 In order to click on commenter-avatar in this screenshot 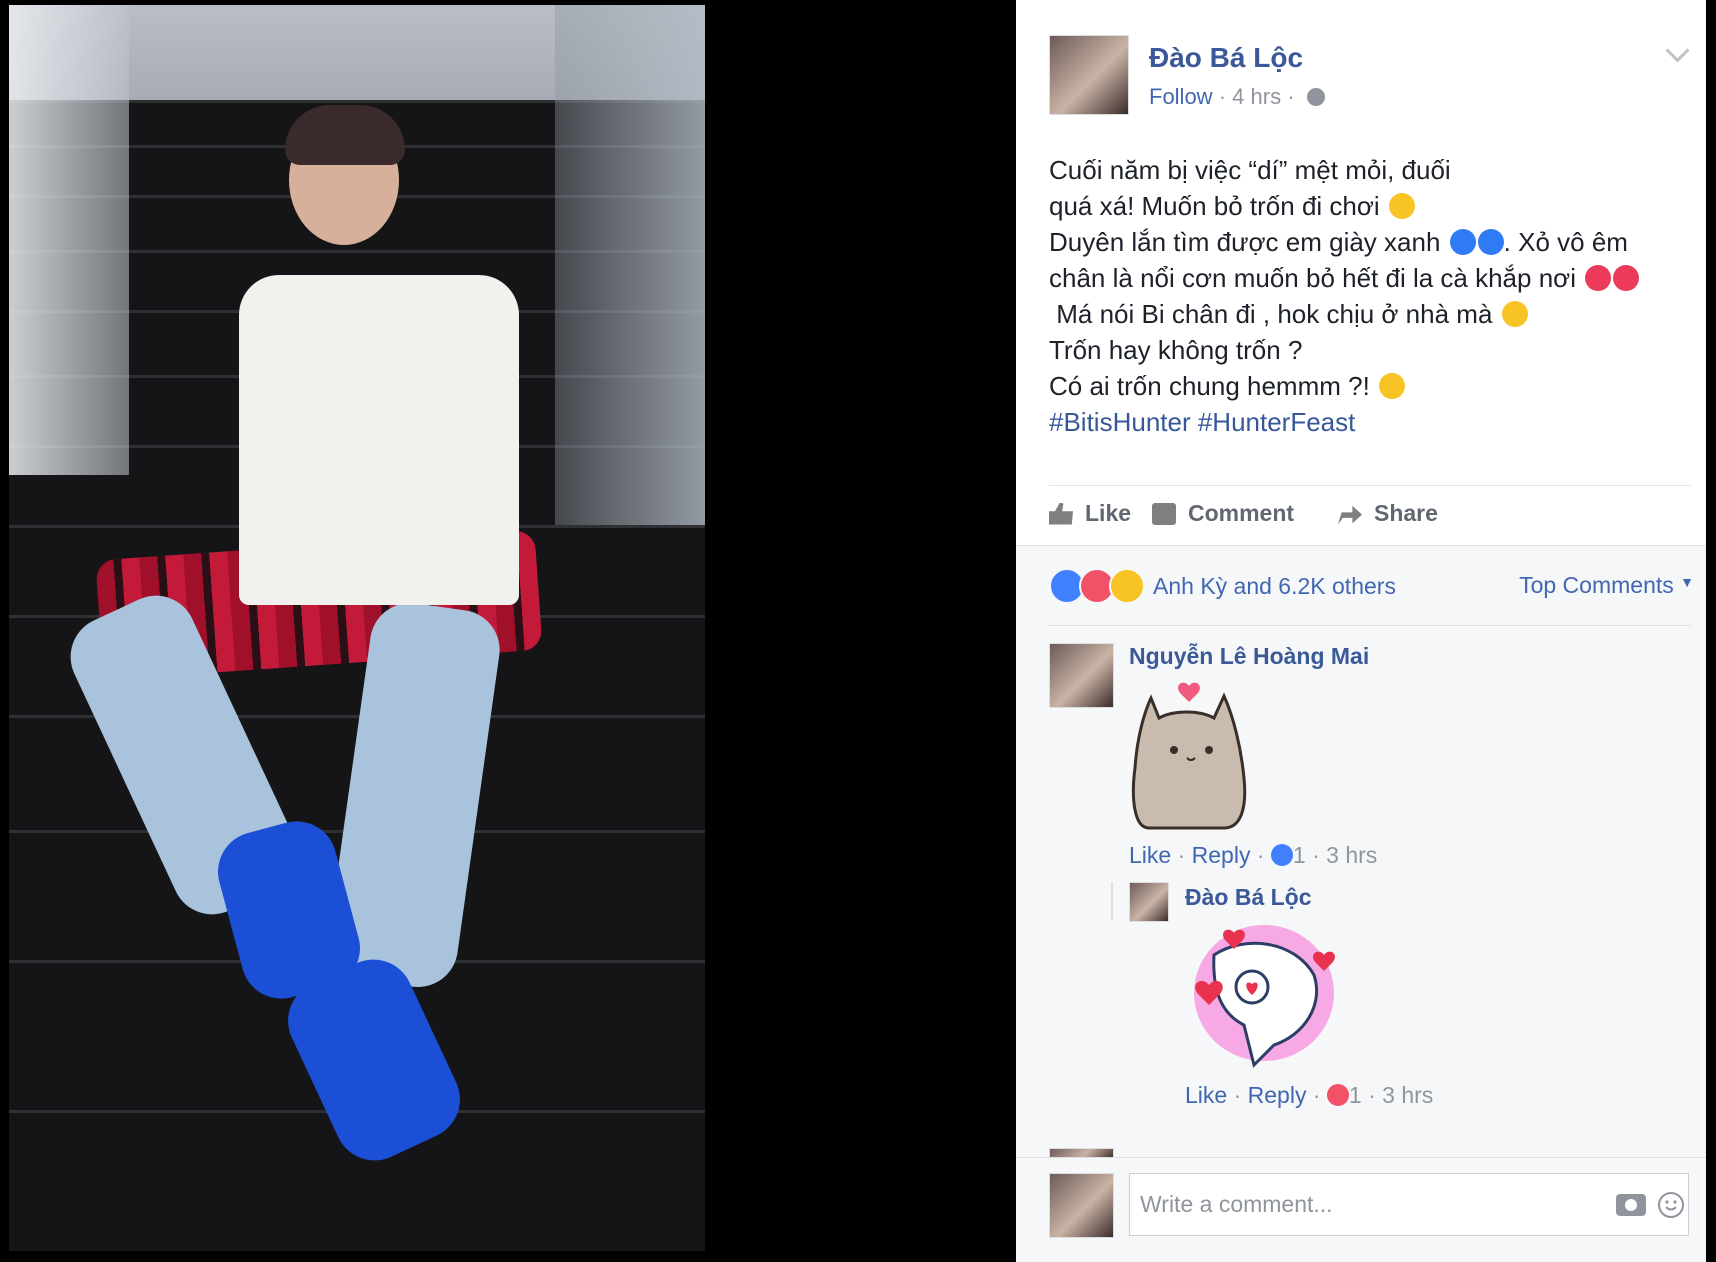, I will do `click(1081, 675)`.